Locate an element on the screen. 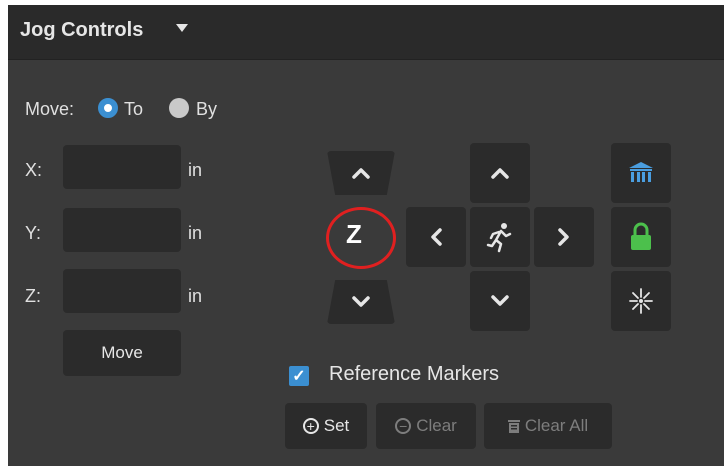  x-label: X: is located at coordinates (34, 170).